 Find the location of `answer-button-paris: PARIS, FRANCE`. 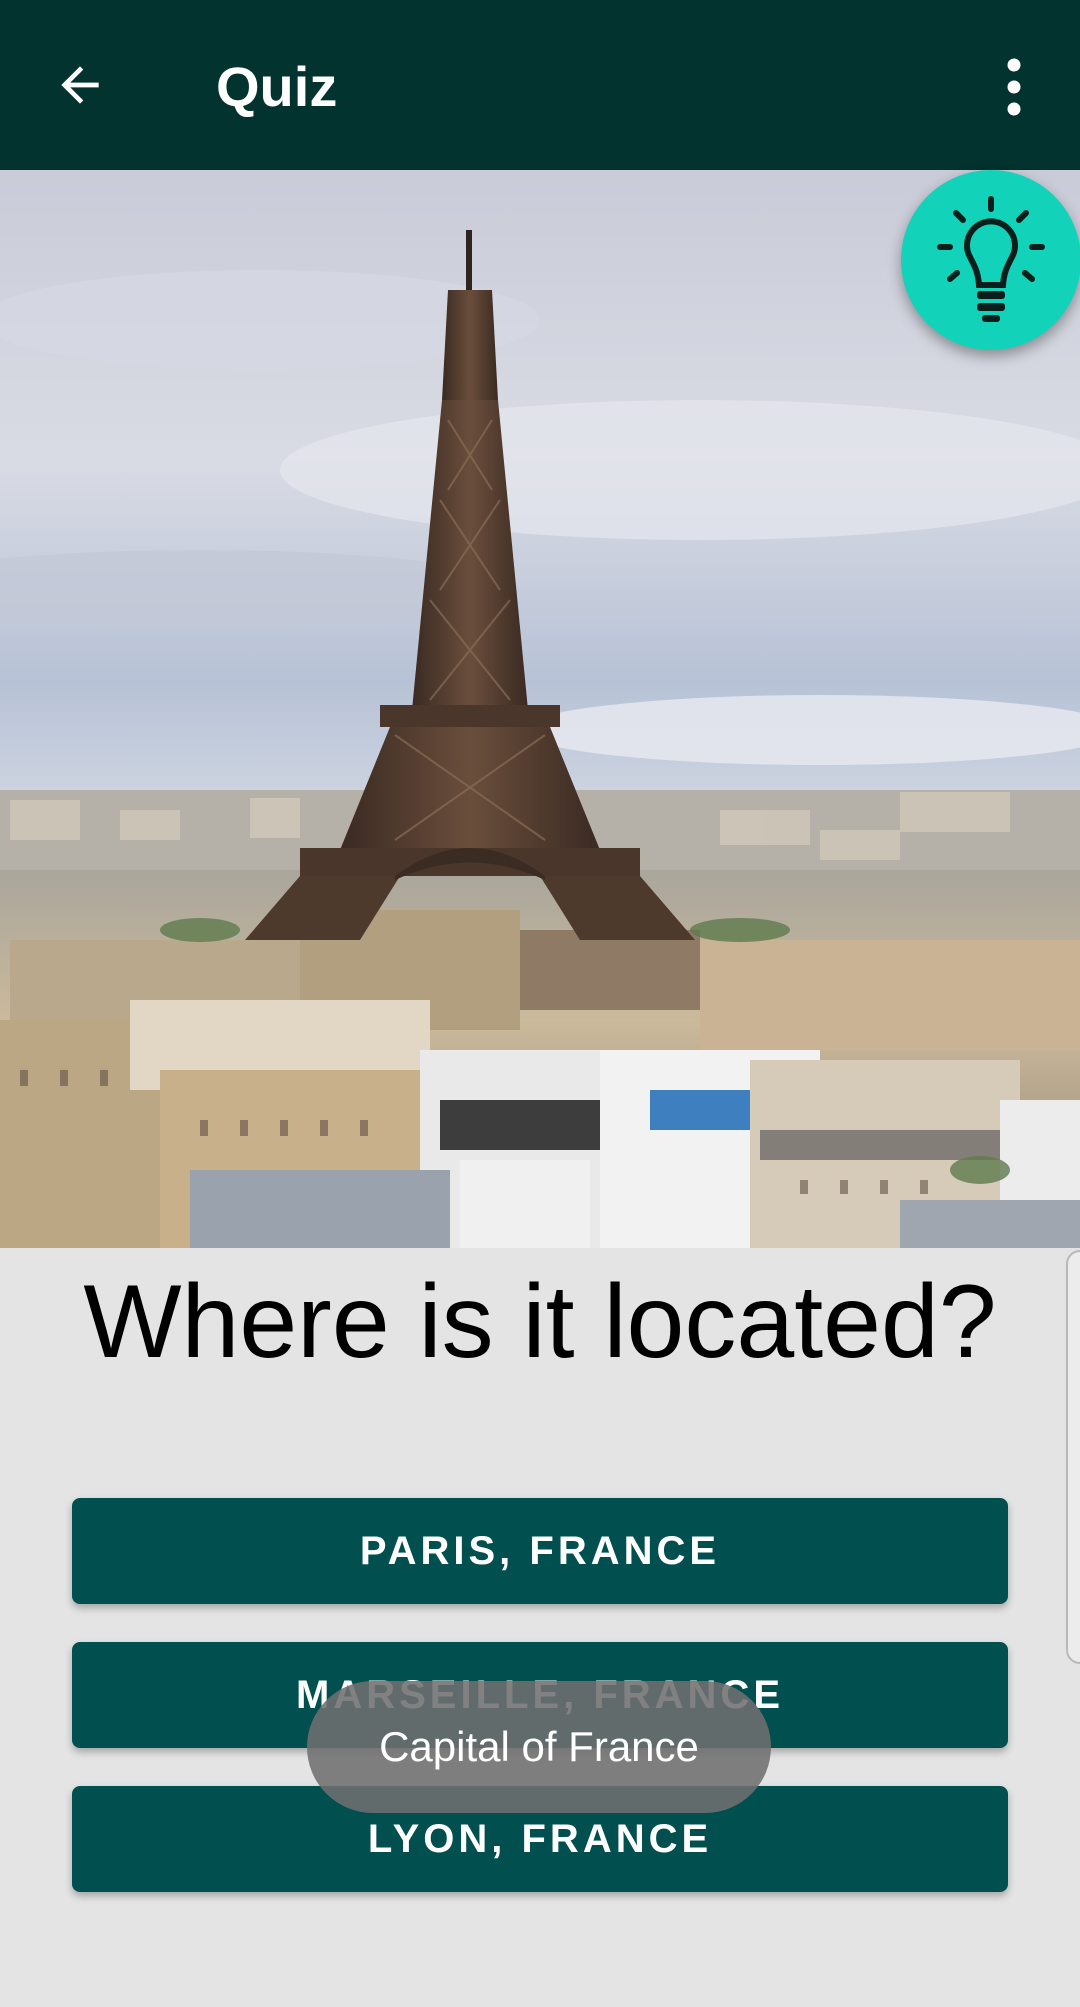

answer-button-paris: PARIS, FRANCE is located at coordinates (540, 1551).